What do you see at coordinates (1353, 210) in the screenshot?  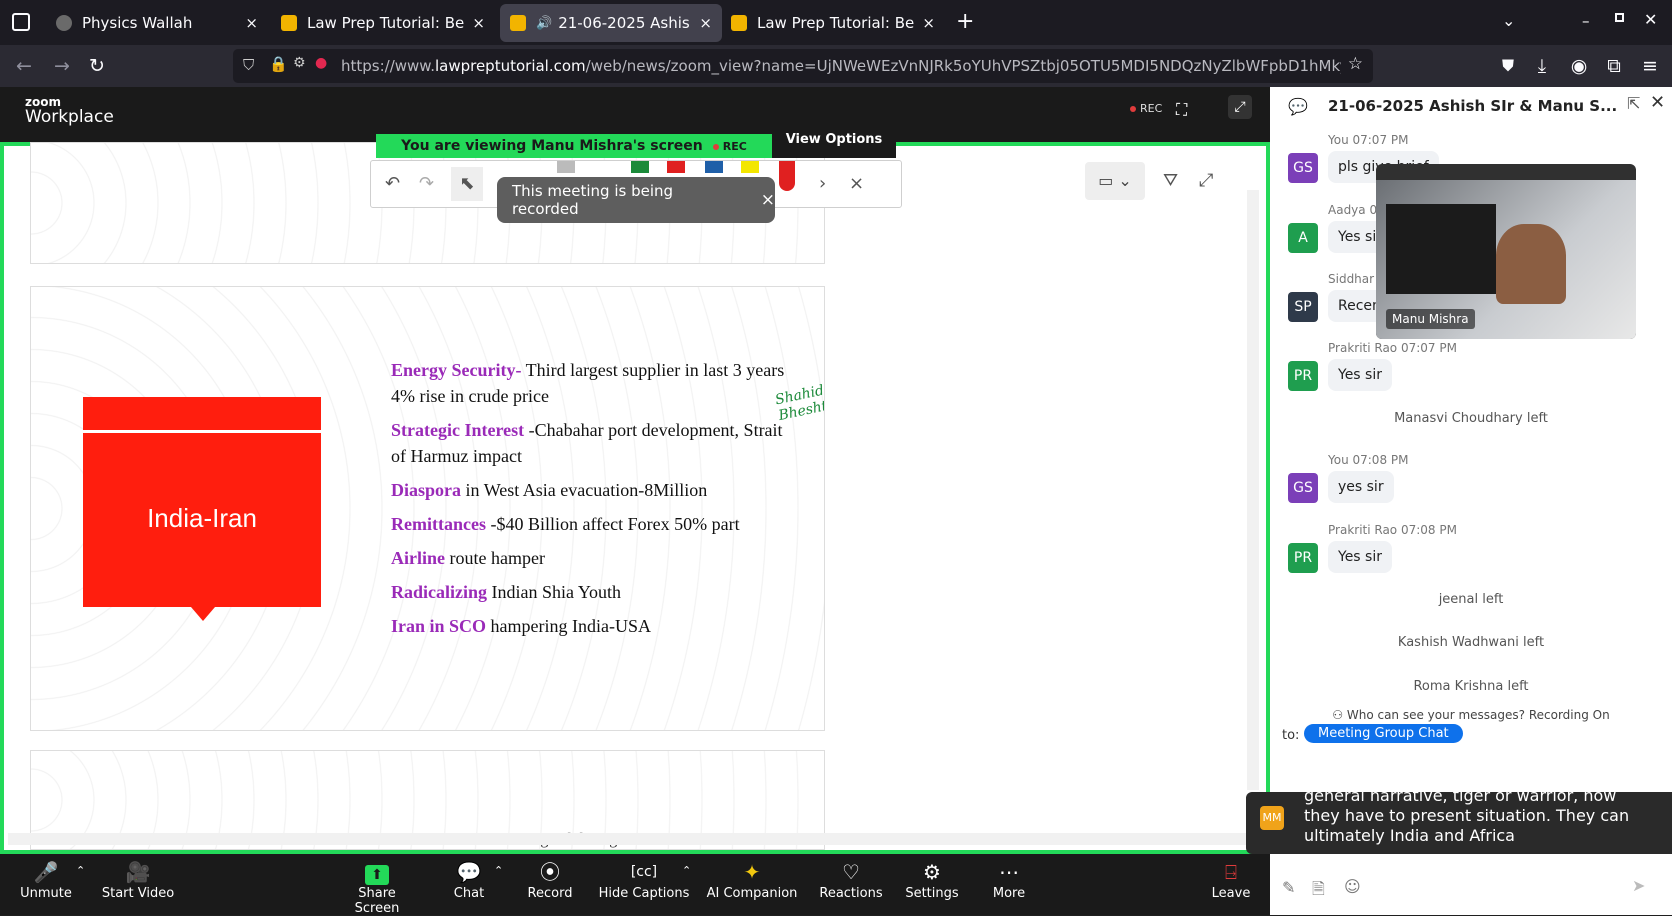 I see `msg-meta: Aadya 0` at bounding box center [1353, 210].